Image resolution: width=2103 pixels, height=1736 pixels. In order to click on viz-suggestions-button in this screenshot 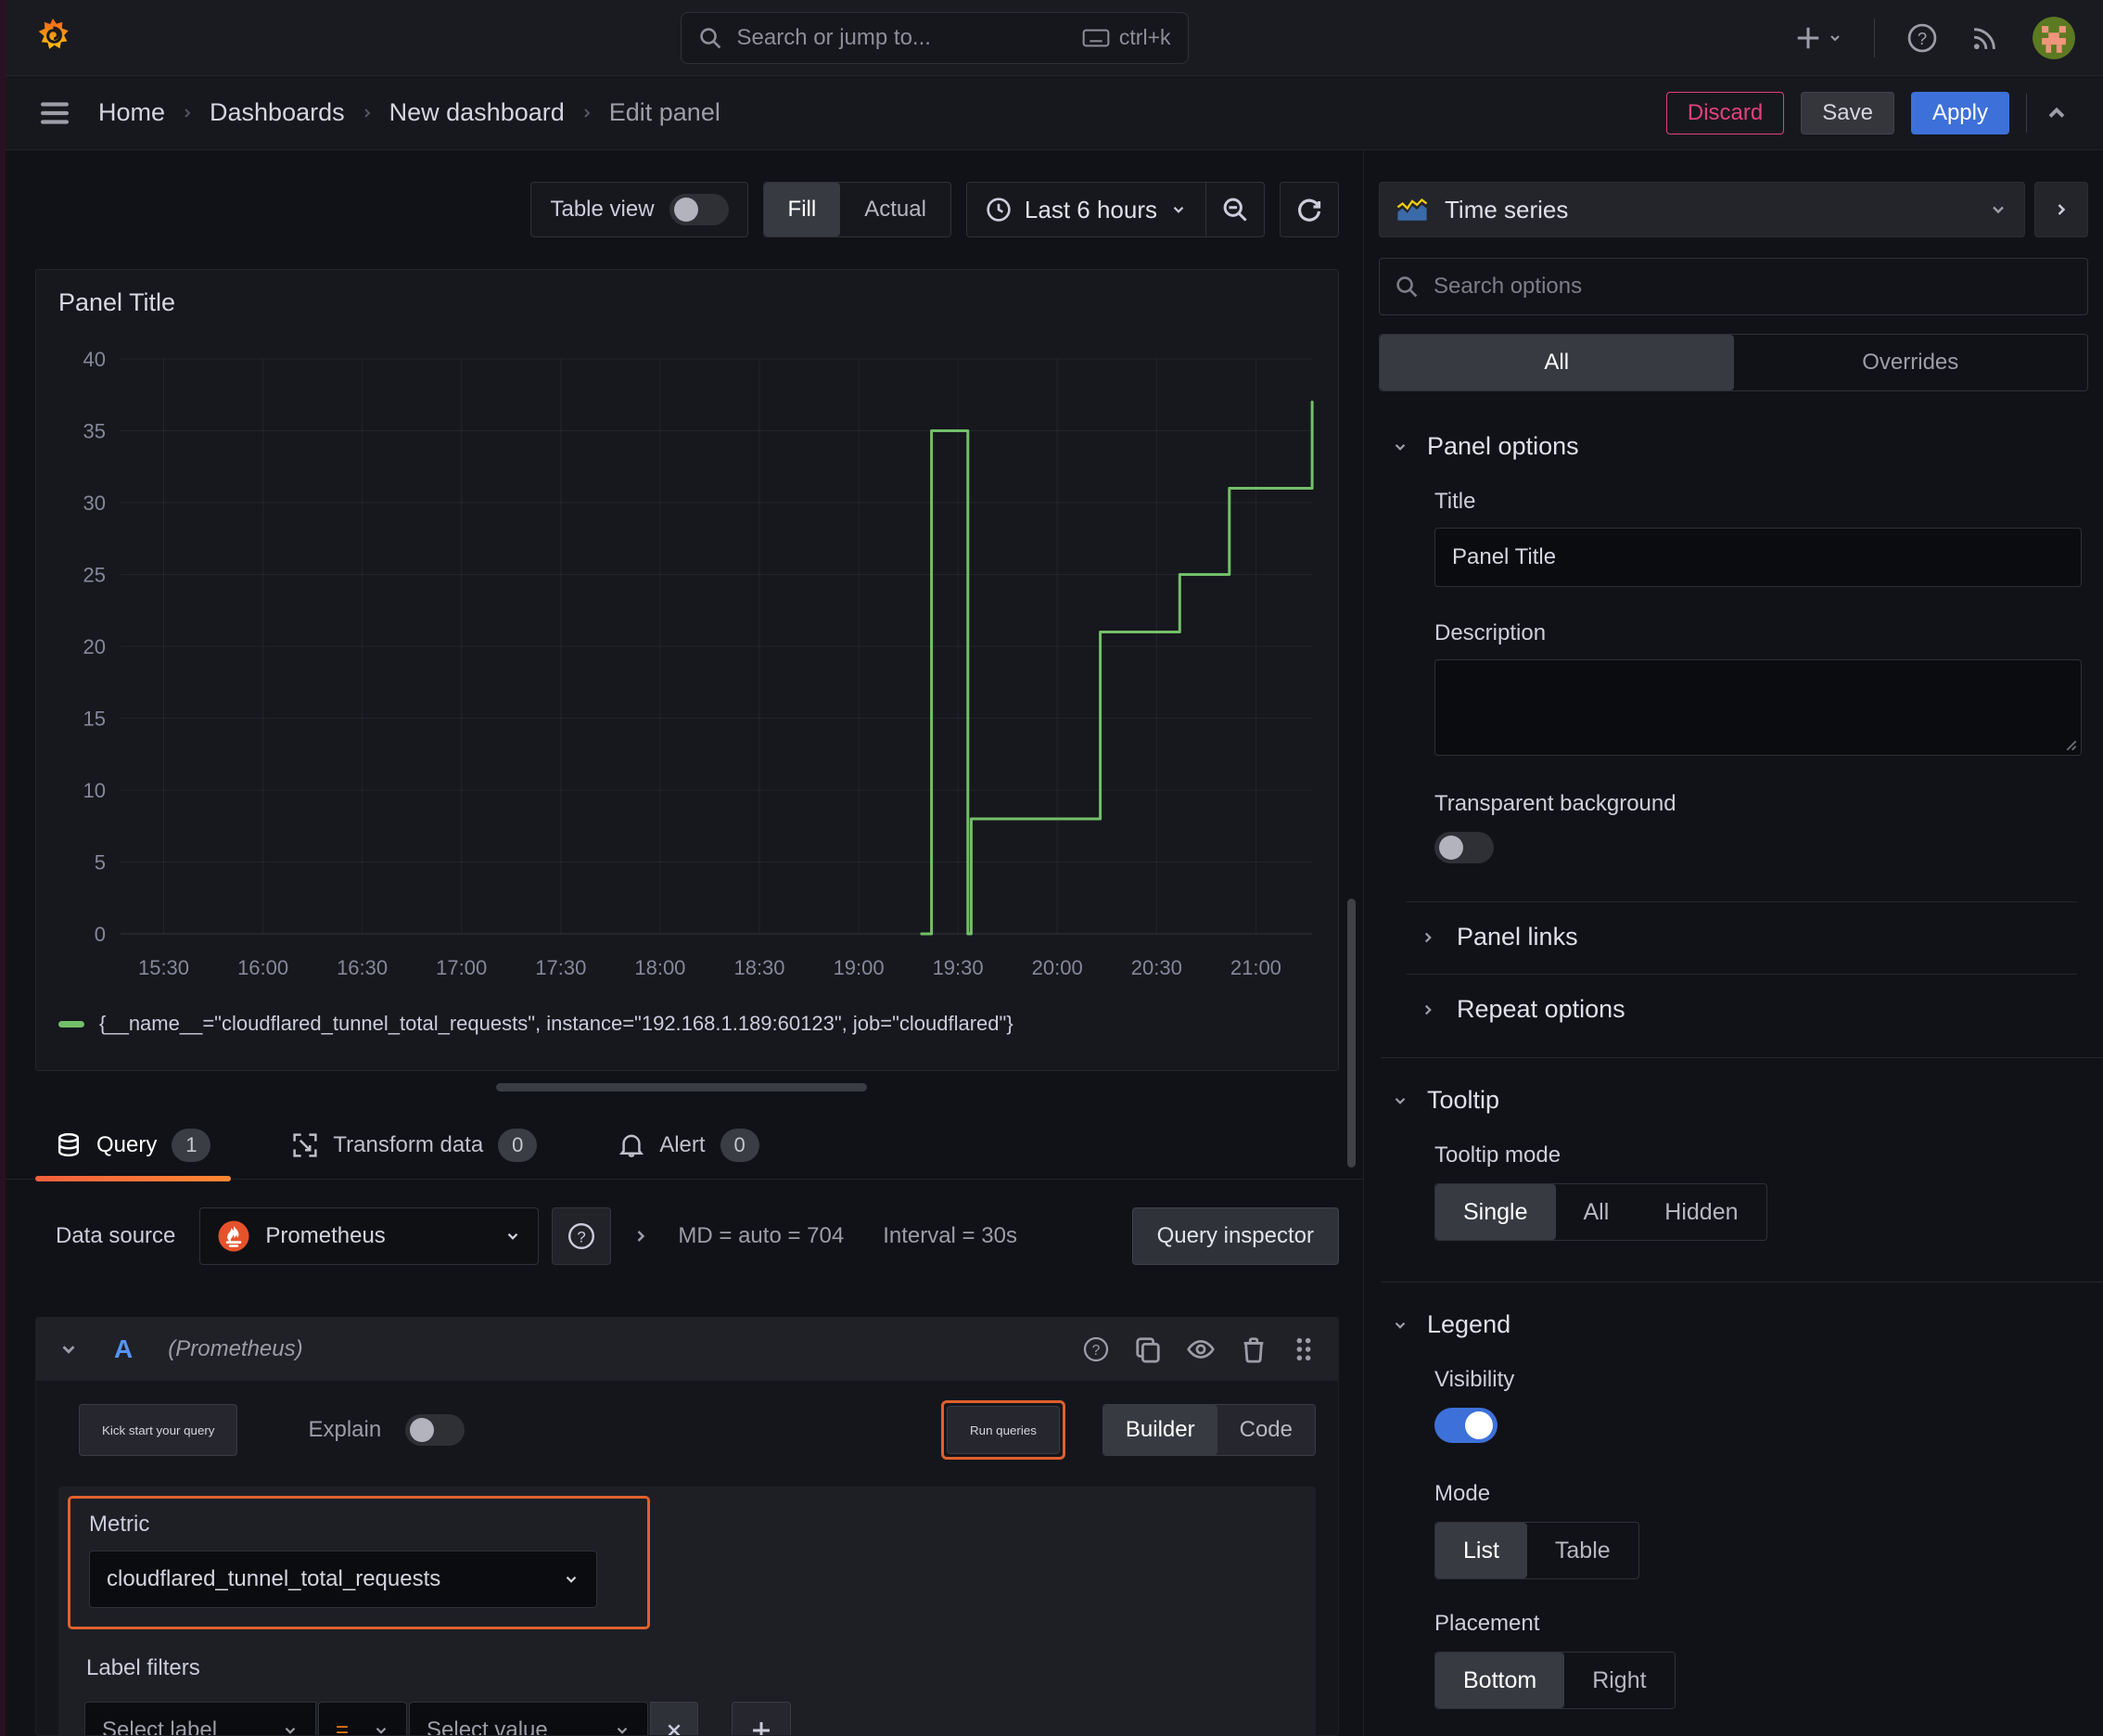, I will do `click(2061, 209)`.